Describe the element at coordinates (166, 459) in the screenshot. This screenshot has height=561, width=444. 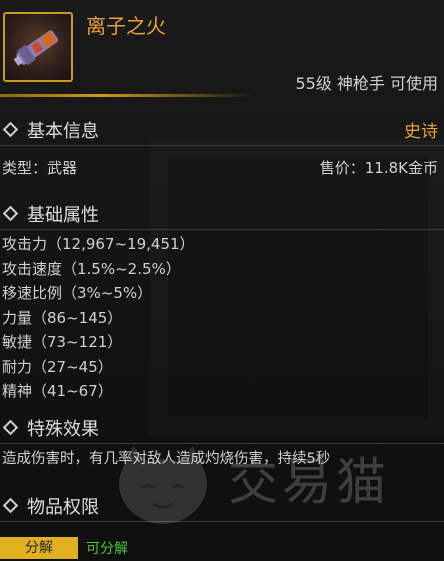
I see `special-effect-text: 造成伤害时，有几率对敌人造成灼烧伤害，持续5秒` at that location.